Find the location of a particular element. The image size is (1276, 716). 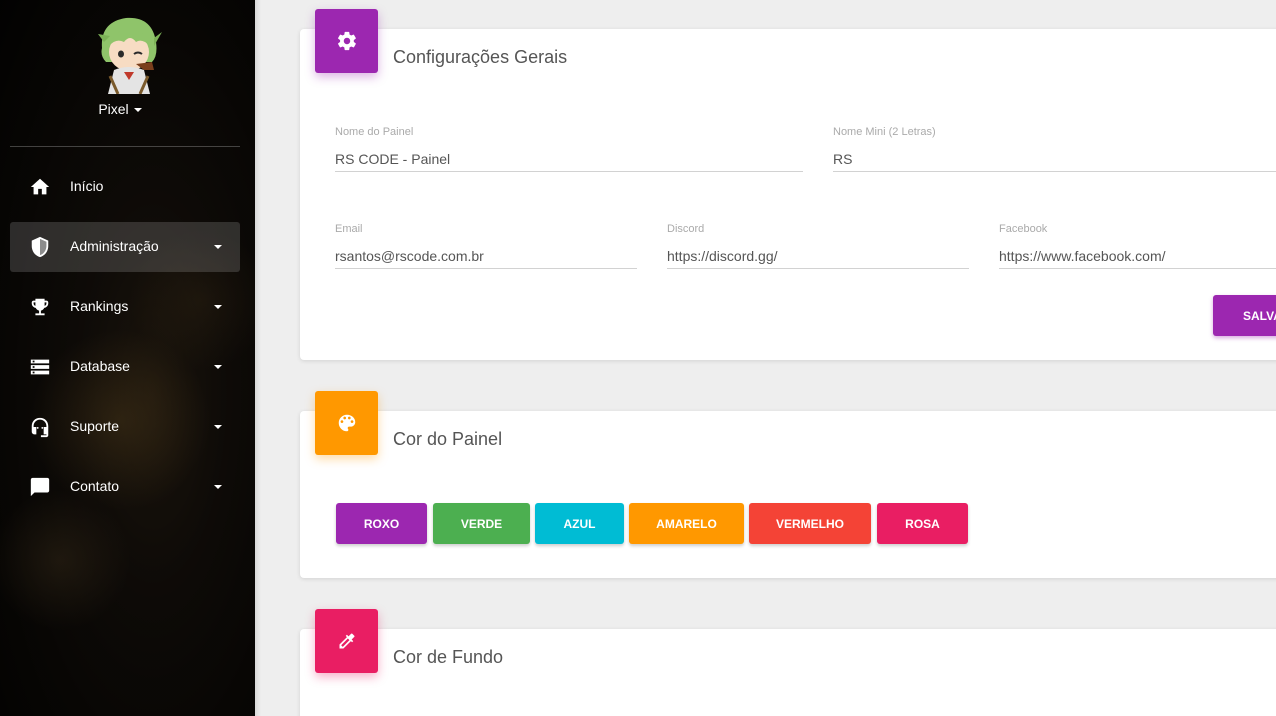

palette-icon is located at coordinates (346, 423).